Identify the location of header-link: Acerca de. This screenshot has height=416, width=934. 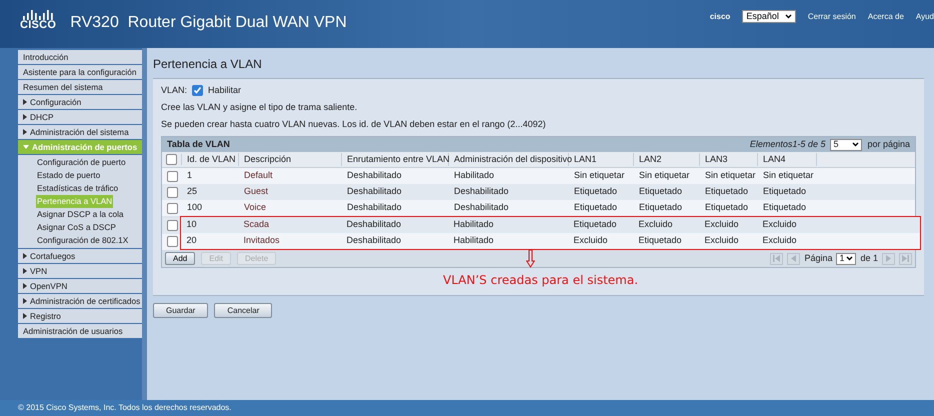
(886, 16).